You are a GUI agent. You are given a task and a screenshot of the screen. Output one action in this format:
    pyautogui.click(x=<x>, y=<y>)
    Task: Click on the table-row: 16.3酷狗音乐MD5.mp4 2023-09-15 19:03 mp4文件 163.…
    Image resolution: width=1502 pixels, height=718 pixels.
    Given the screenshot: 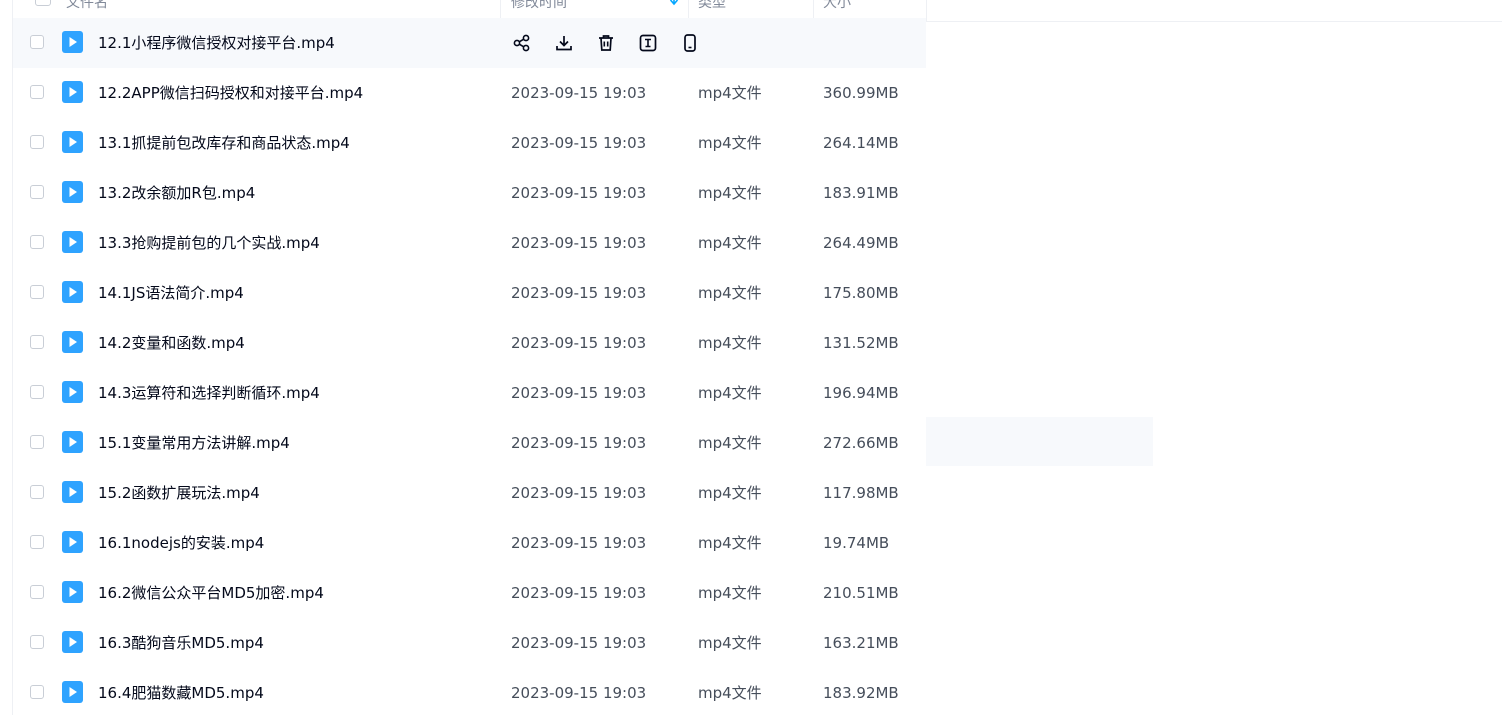 What is the action you would take?
    pyautogui.click(x=469, y=643)
    